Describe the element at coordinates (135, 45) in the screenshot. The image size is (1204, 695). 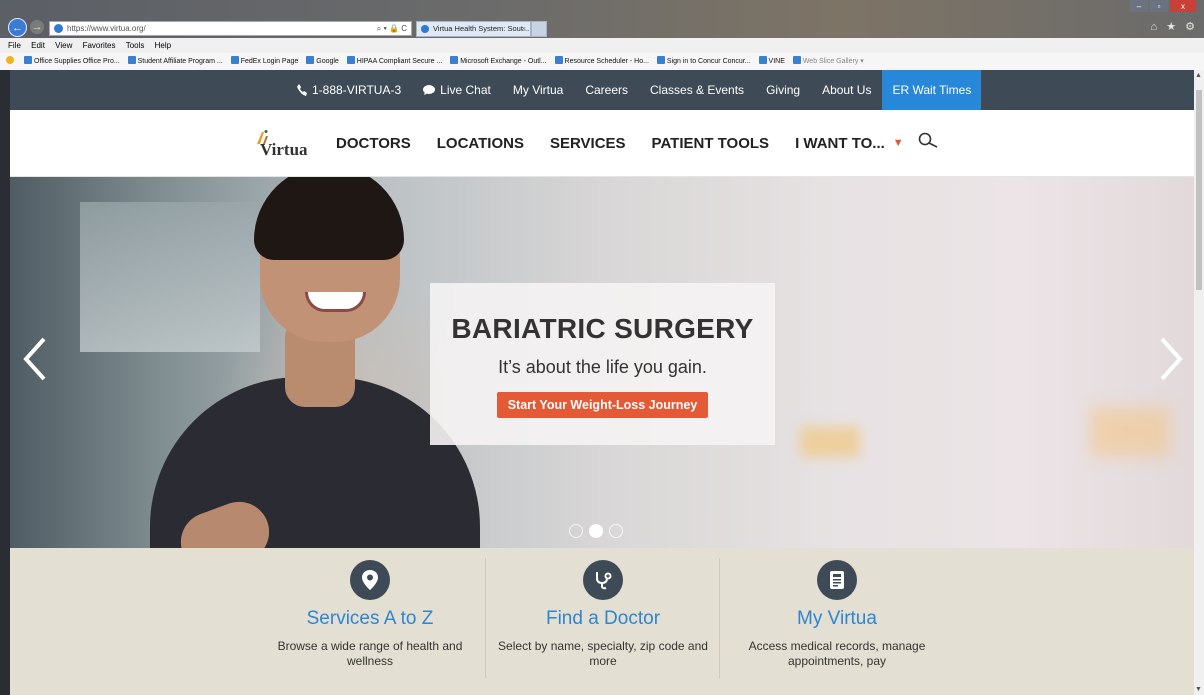
I see `menu-tools: Tools` at that location.